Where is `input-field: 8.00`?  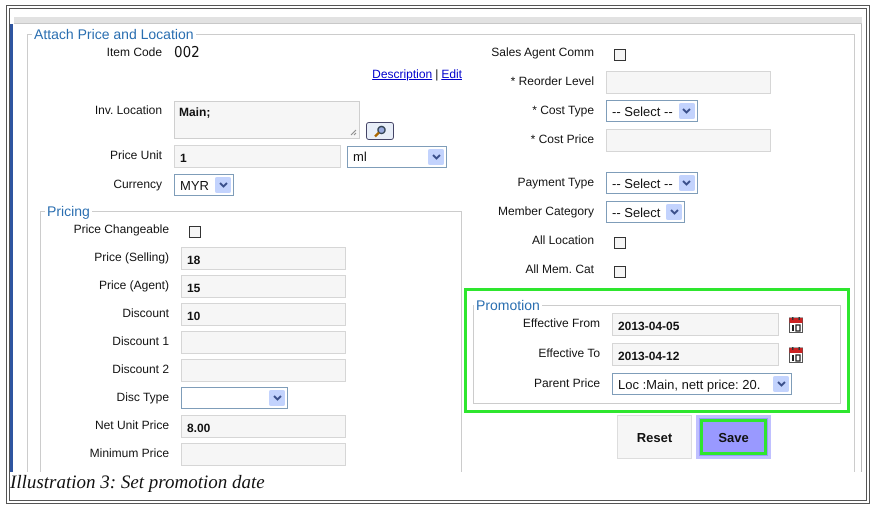 input-field: 8.00 is located at coordinates (263, 426).